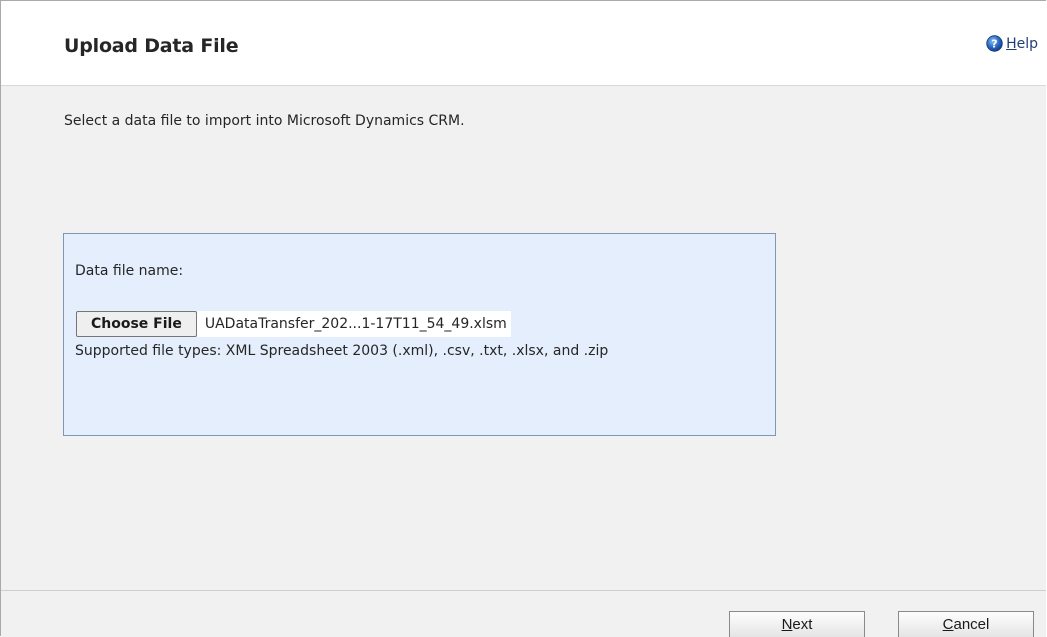 The height and width of the screenshot is (637, 1047). What do you see at coordinates (523, 613) in the screenshot?
I see `dialog-footer: Next Cancel` at bounding box center [523, 613].